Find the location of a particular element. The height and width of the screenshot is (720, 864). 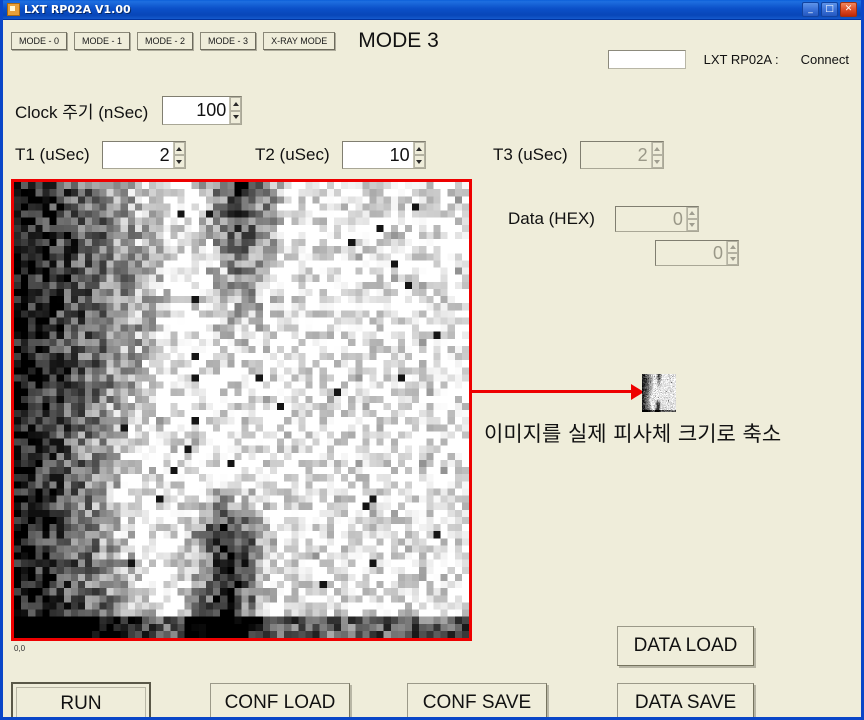

t3-group: T3 (uSec) 2 is located at coordinates (578, 155).